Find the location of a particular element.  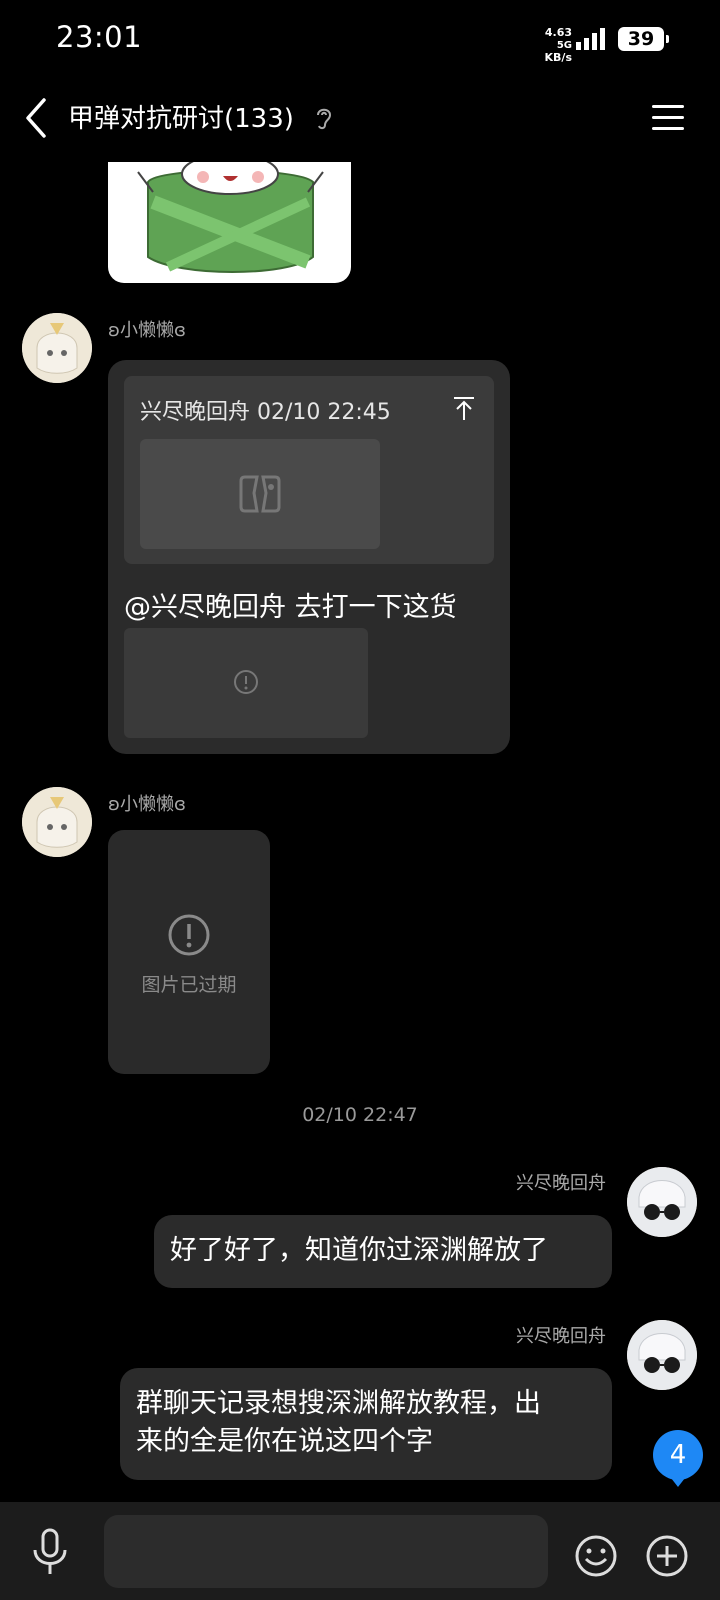

message-text-line2: 来的全是你在说这四个字 is located at coordinates (284, 1441).